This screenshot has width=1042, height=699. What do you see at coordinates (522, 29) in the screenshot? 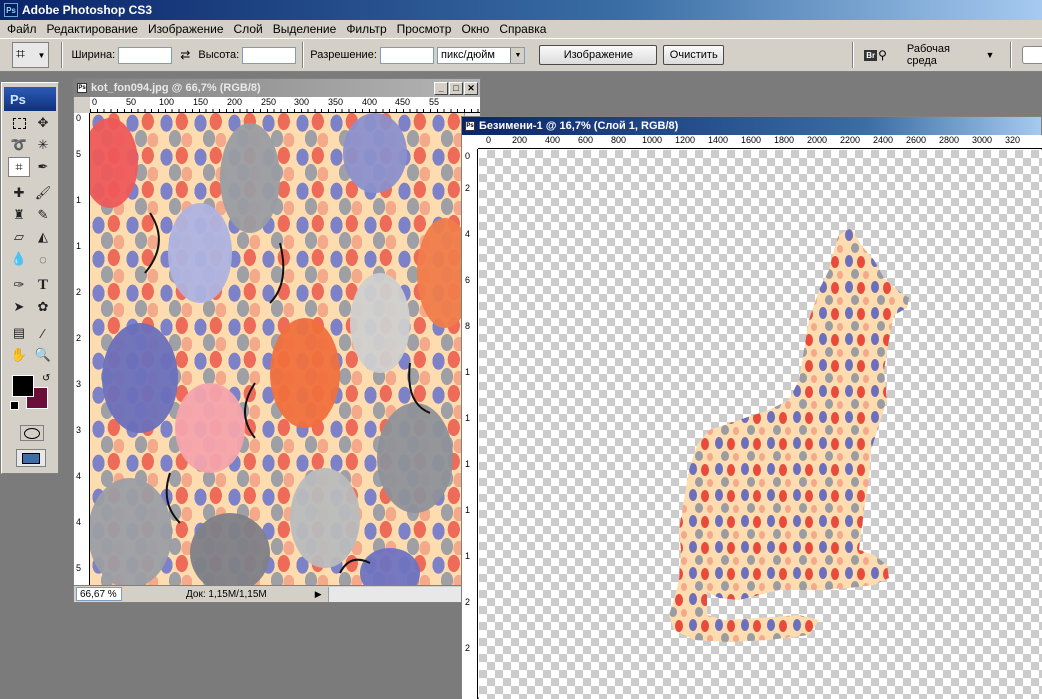
I see `menu-help: Справка` at bounding box center [522, 29].